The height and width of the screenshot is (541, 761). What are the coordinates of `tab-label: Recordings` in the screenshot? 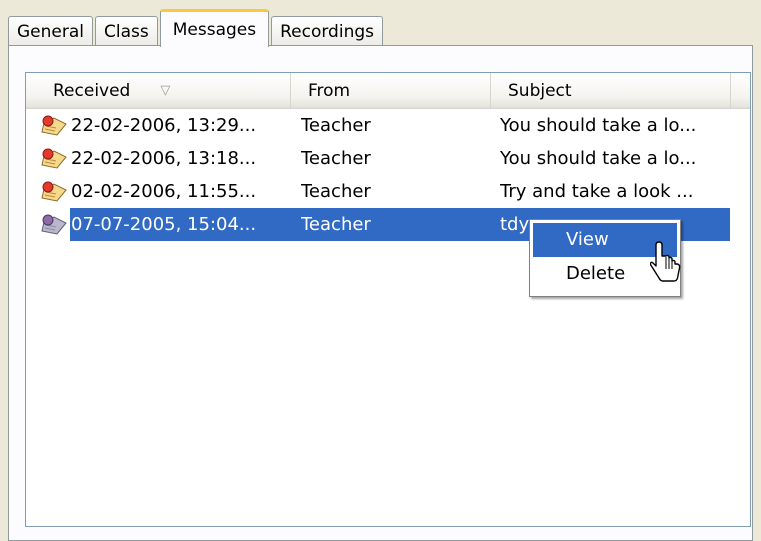 It's located at (327, 31).